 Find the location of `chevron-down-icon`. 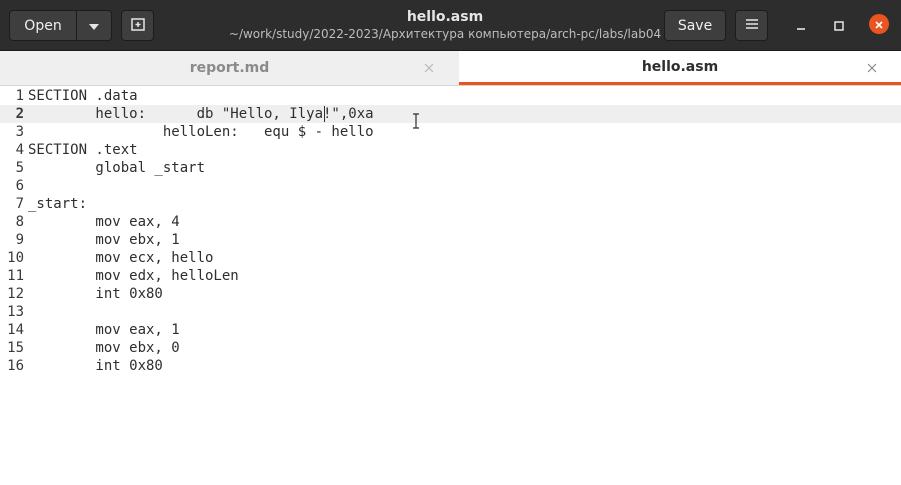

chevron-down-icon is located at coordinates (94, 26).